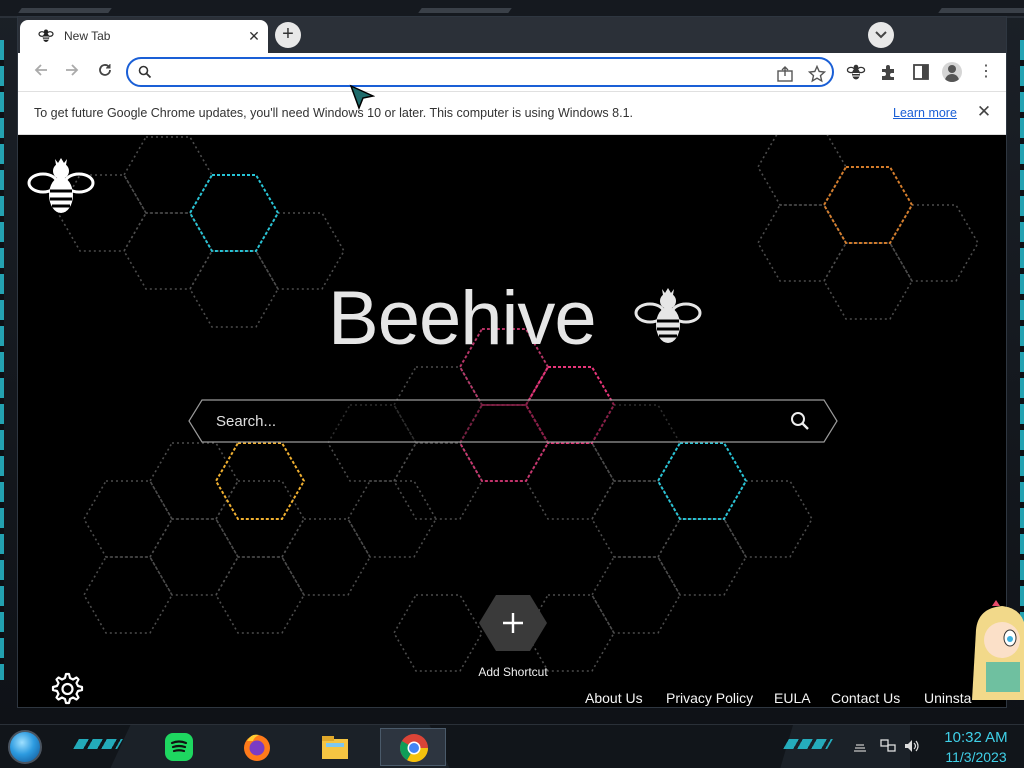 This screenshot has width=1024, height=768. What do you see at coordinates (976, 757) in the screenshot?
I see `clock-date: 11/3/2023` at bounding box center [976, 757].